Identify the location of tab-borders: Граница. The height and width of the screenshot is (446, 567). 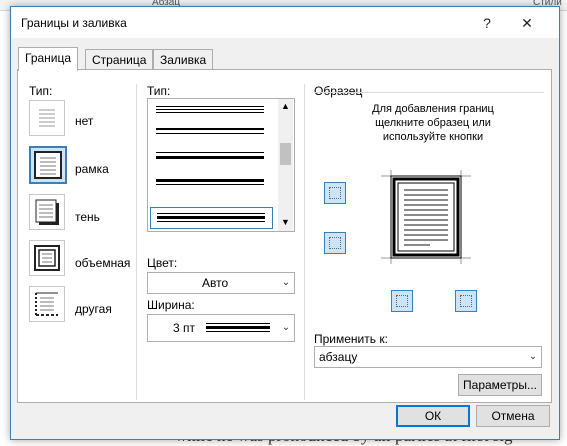
(48, 59).